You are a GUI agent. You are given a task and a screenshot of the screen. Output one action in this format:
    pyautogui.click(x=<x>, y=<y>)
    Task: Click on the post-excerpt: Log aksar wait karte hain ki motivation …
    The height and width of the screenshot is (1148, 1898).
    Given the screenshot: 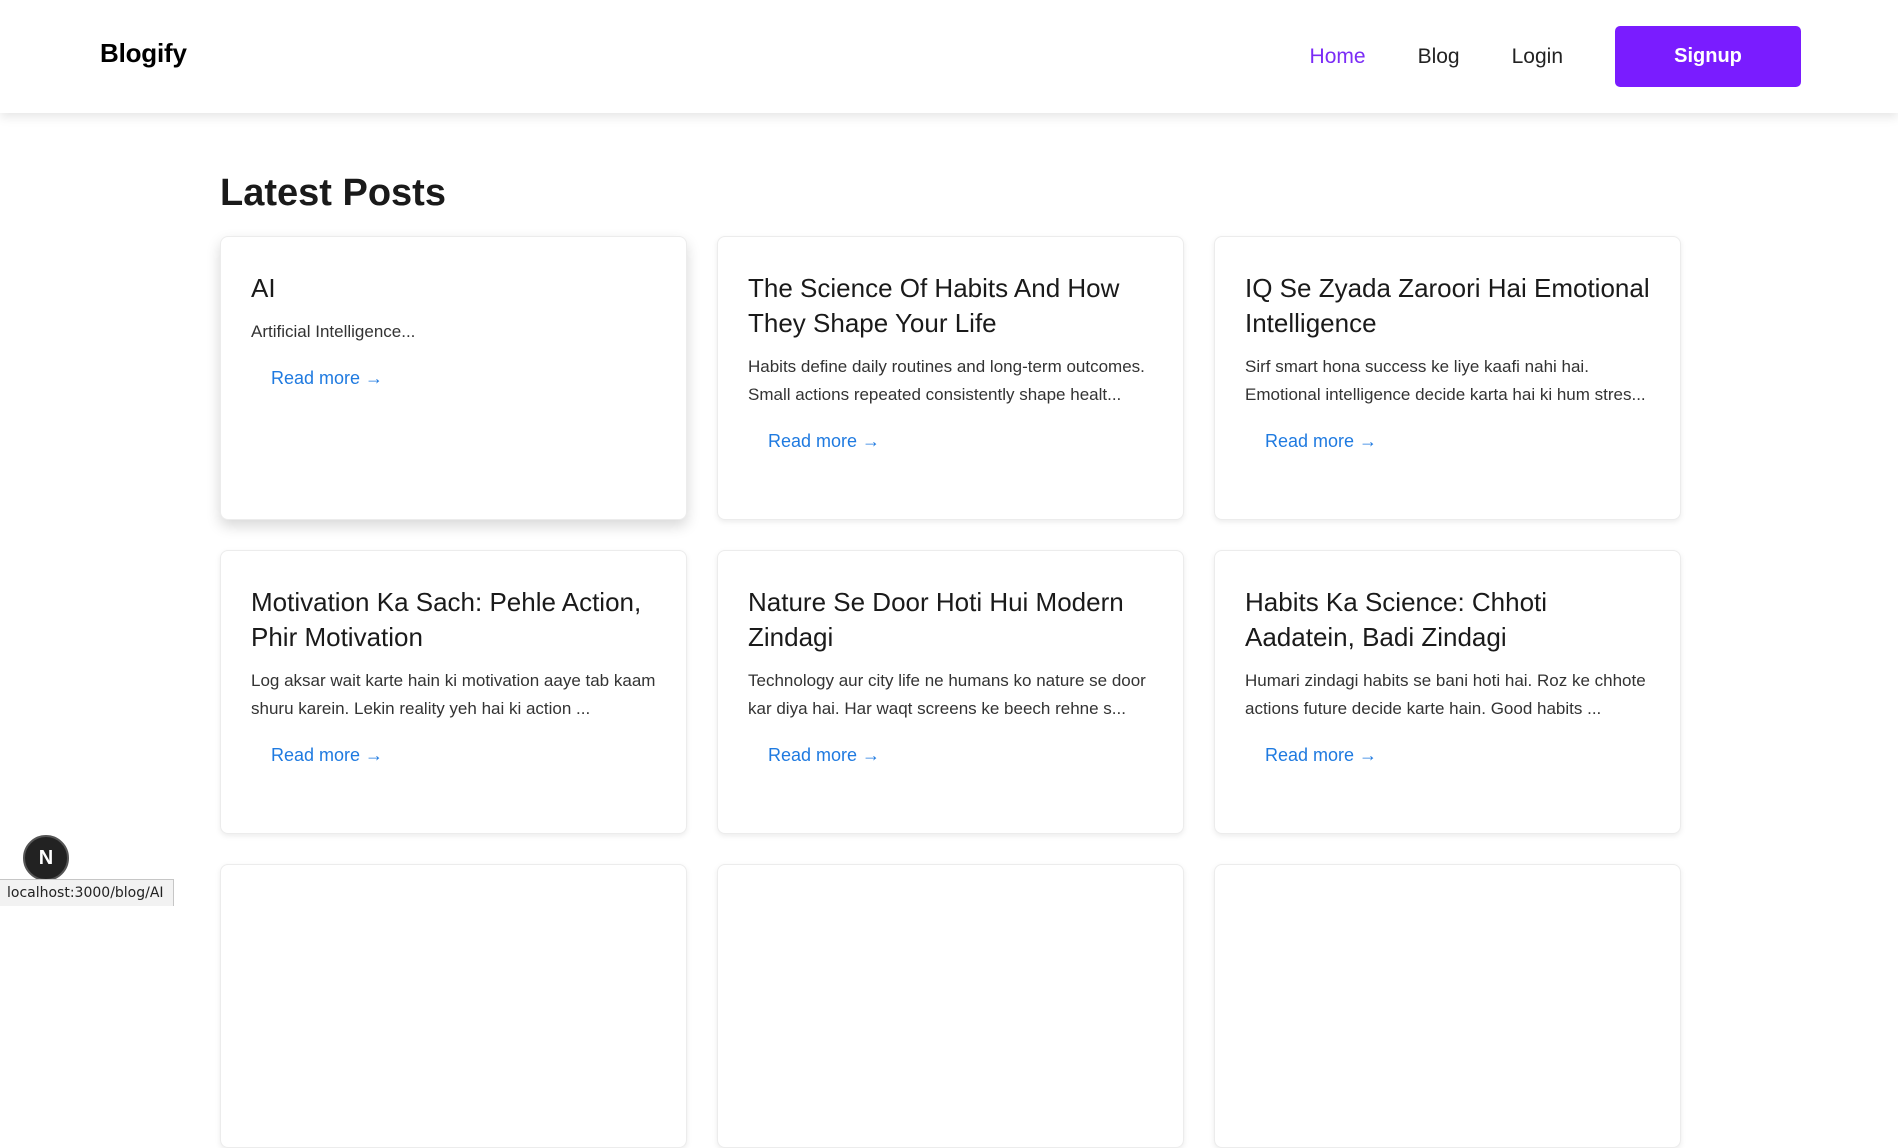 What is the action you would take?
    pyautogui.click(x=453, y=694)
    